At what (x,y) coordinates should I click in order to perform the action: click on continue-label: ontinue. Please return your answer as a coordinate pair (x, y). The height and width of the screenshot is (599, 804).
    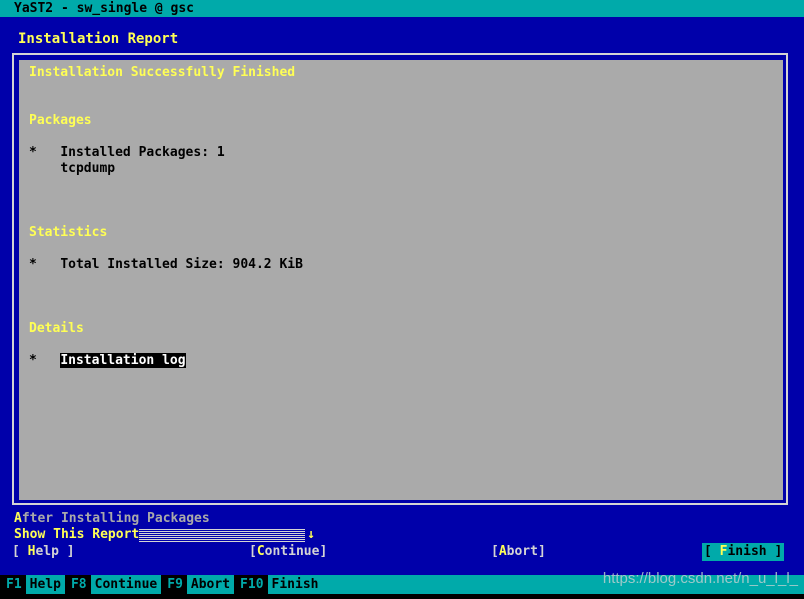
    Looking at the image, I should click on (292, 551).